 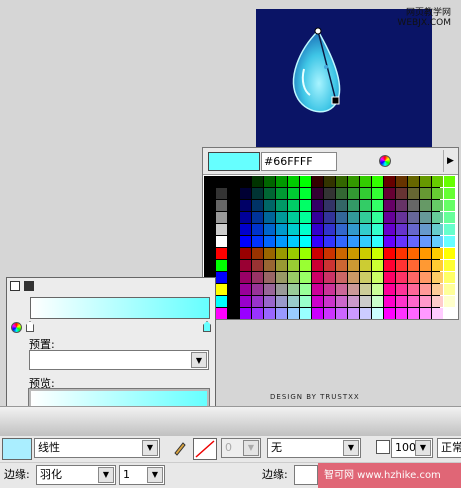 What do you see at coordinates (97, 448) in the screenshot?
I see `fill-type-select: 线性 ▼` at bounding box center [97, 448].